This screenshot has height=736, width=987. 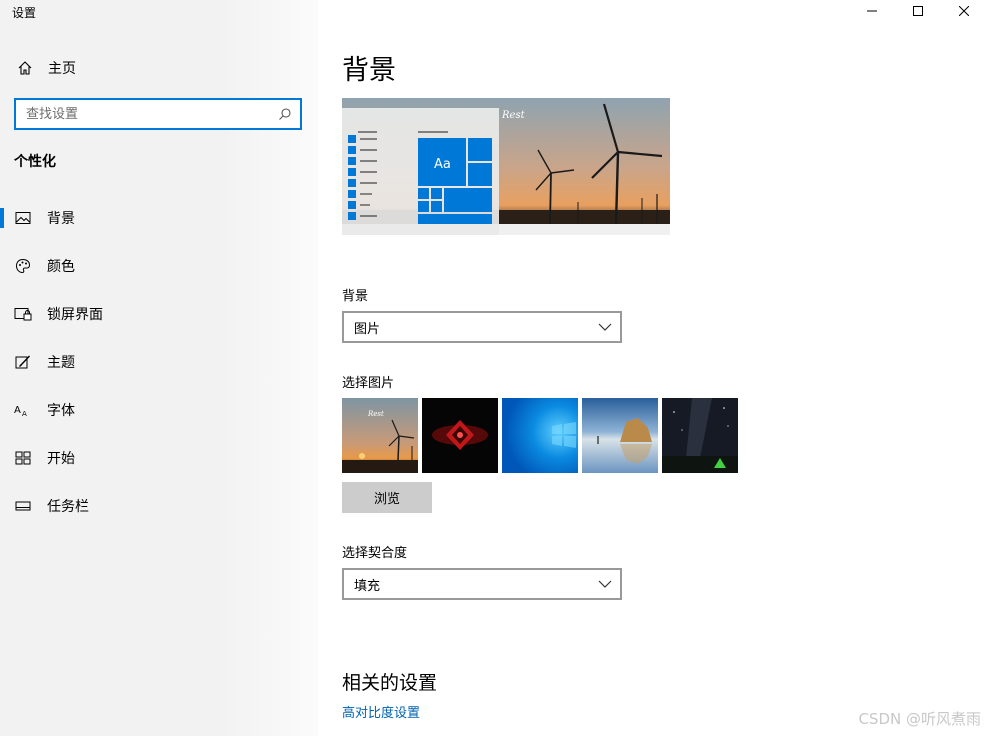 I want to click on close-button, so click(x=964, y=11).